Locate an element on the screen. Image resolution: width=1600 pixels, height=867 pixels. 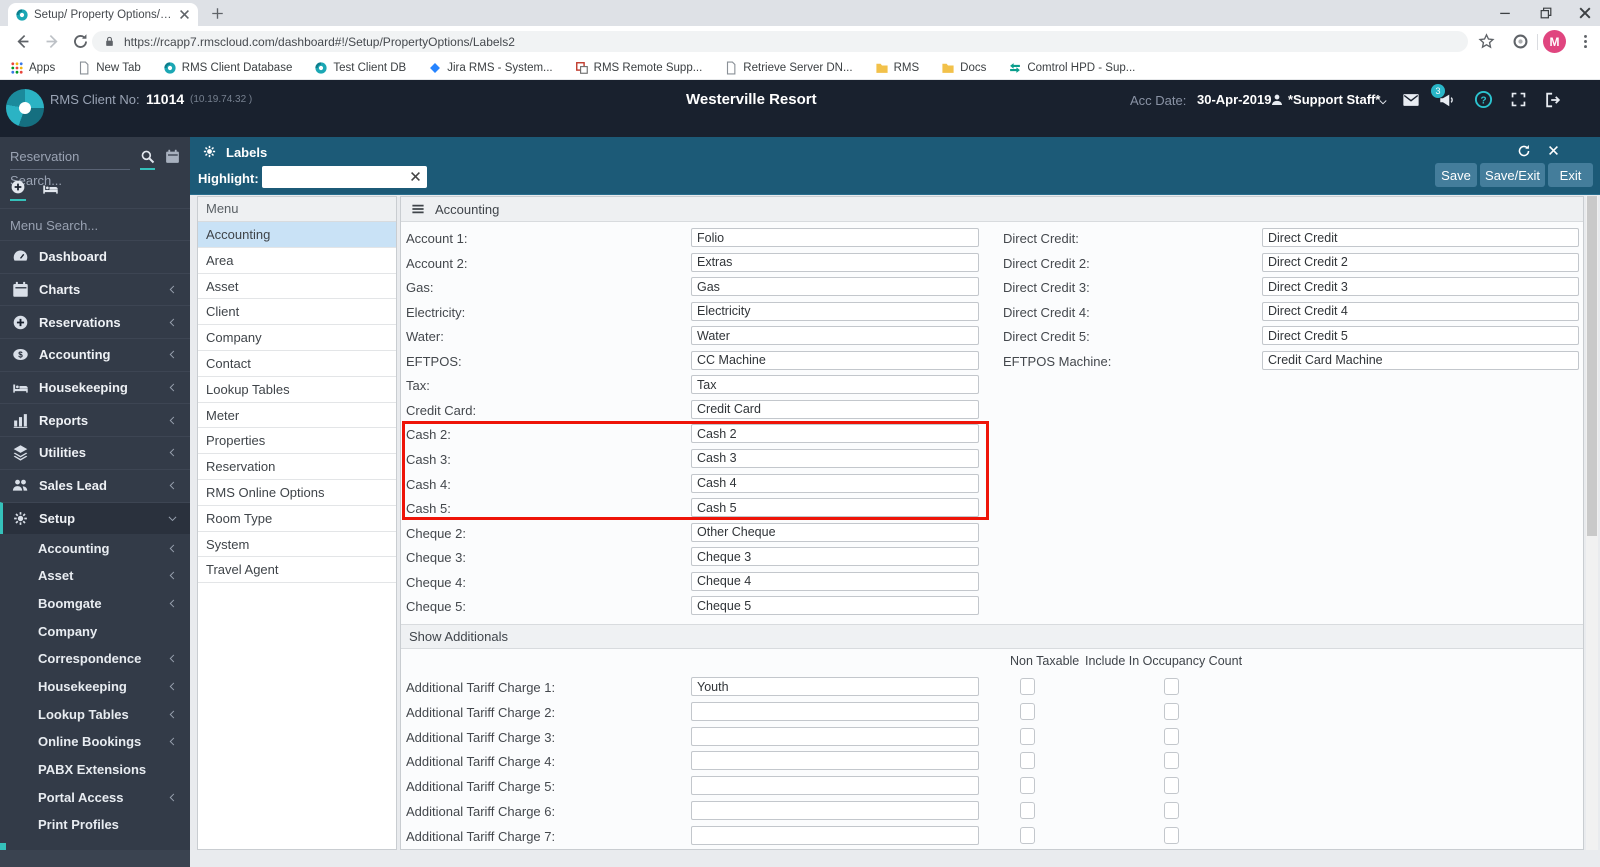
menu-item-properties: Properties is located at coordinates (297, 441).